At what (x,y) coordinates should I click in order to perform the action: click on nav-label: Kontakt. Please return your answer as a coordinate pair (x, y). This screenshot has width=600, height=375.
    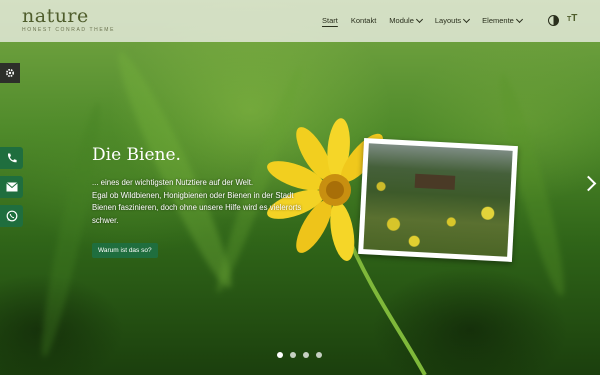
    Looking at the image, I should click on (363, 20).